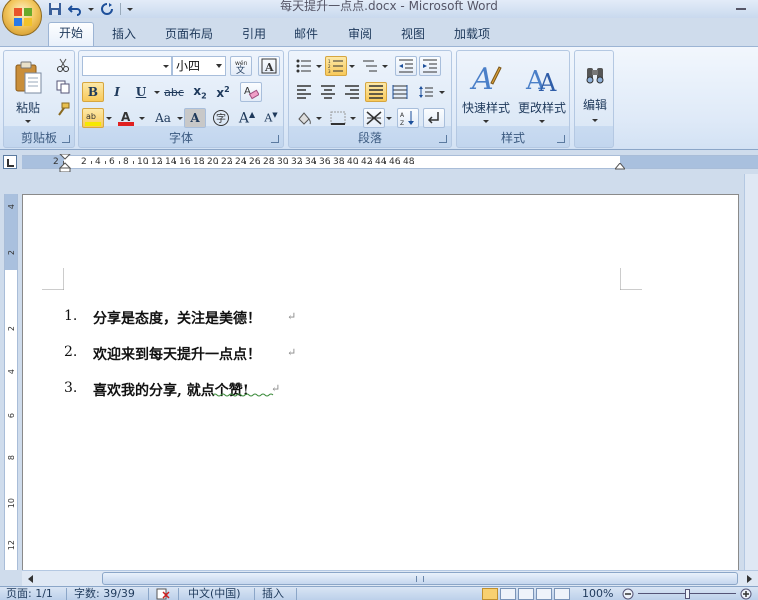 Image resolution: width=758 pixels, height=600 pixels. I want to click on right-indent-marker-icon, so click(620, 167).